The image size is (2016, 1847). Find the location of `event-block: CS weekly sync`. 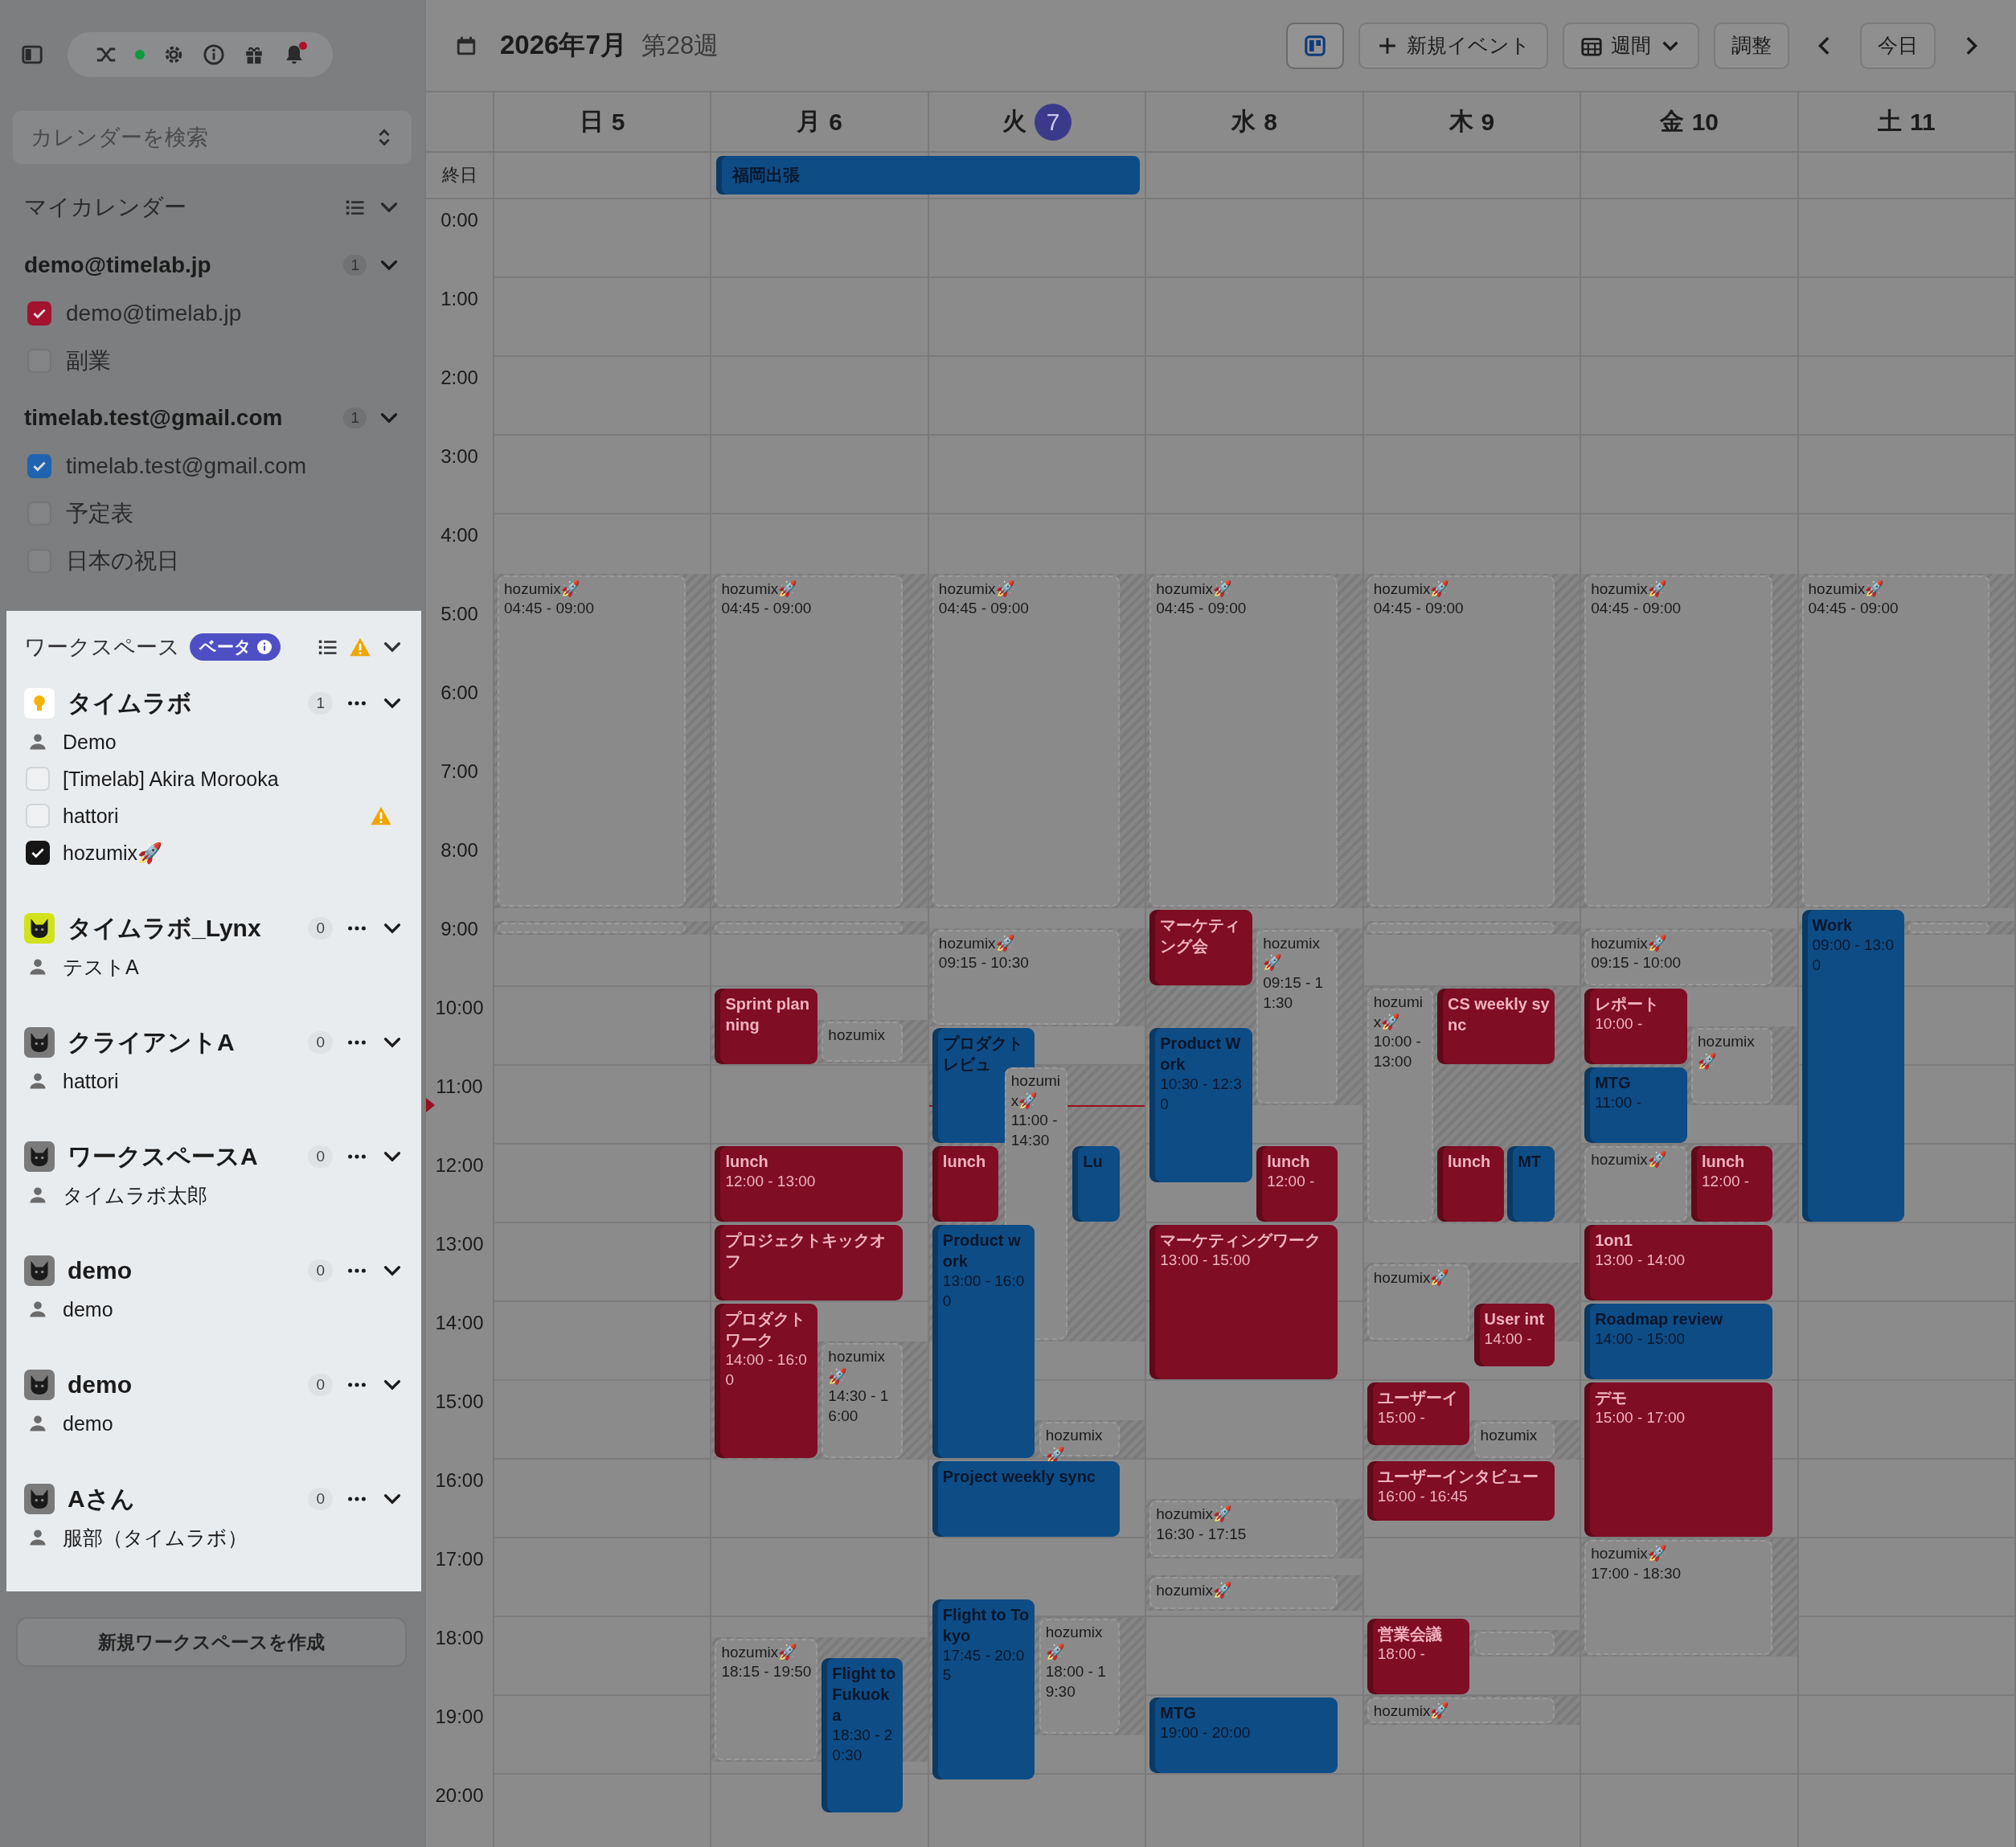

event-block: CS weekly sync is located at coordinates (1495, 1026).